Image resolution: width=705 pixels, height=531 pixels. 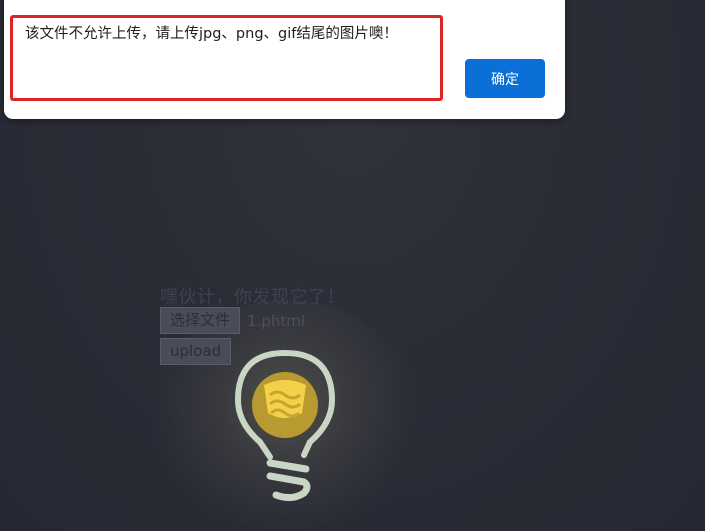 What do you see at coordinates (285, 425) in the screenshot?
I see `lightbulb-icon` at bounding box center [285, 425].